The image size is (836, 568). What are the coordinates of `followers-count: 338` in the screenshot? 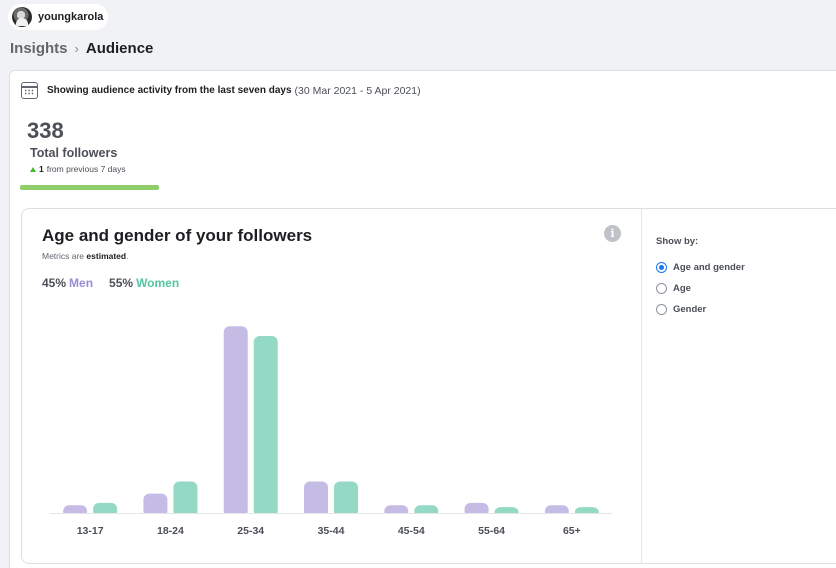 It's located at (45, 130).